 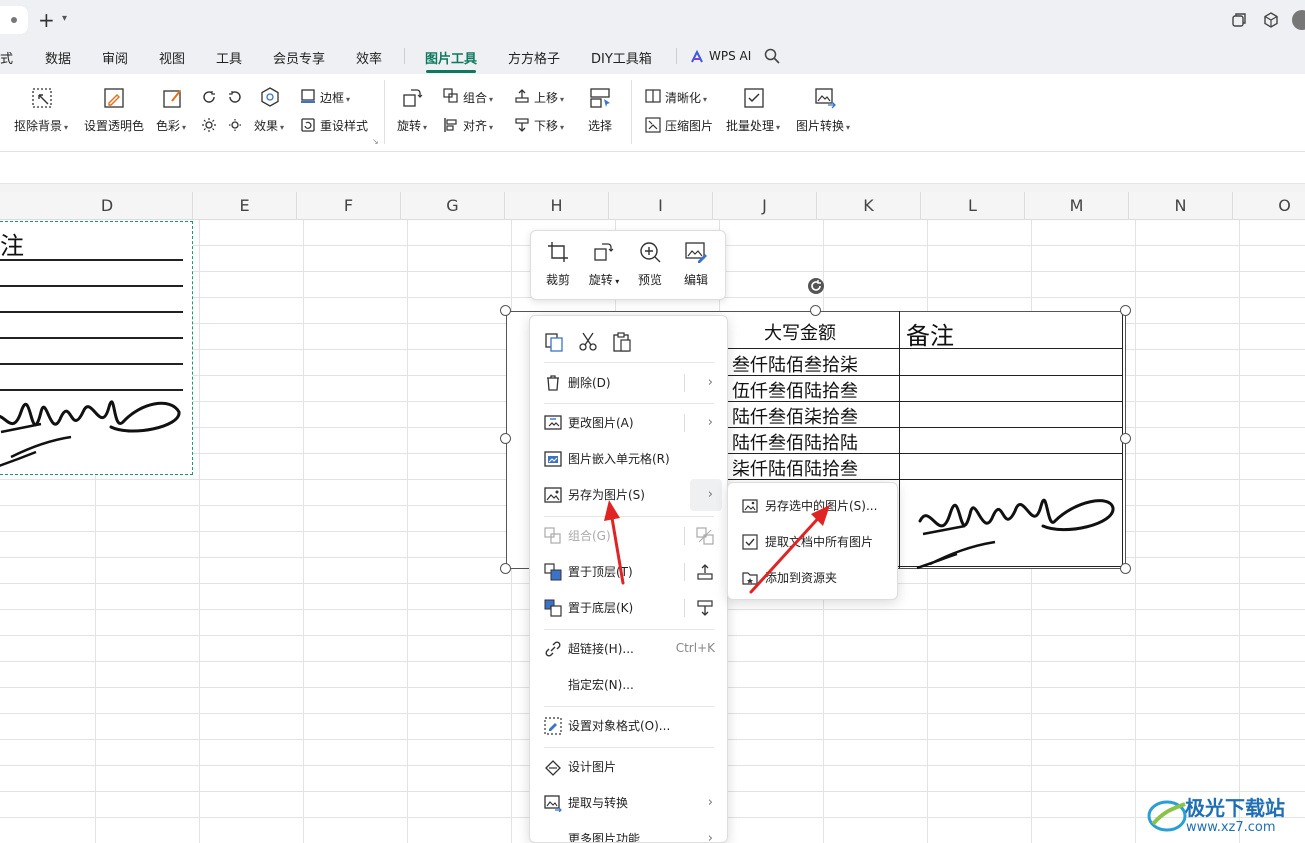 I want to click on crop-button: 裁剪, so click(x=558, y=266).